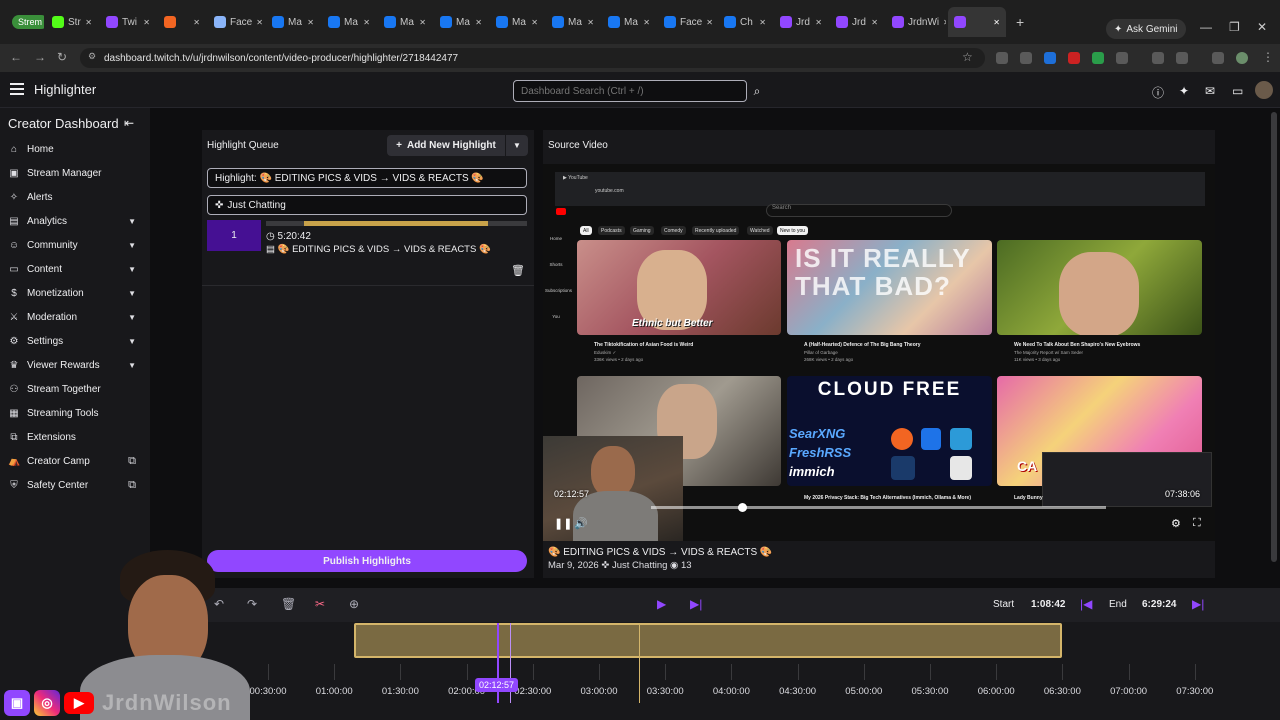  What do you see at coordinates (967, 57) in the screenshot?
I see `bookmark-star-icon: ☆` at bounding box center [967, 57].